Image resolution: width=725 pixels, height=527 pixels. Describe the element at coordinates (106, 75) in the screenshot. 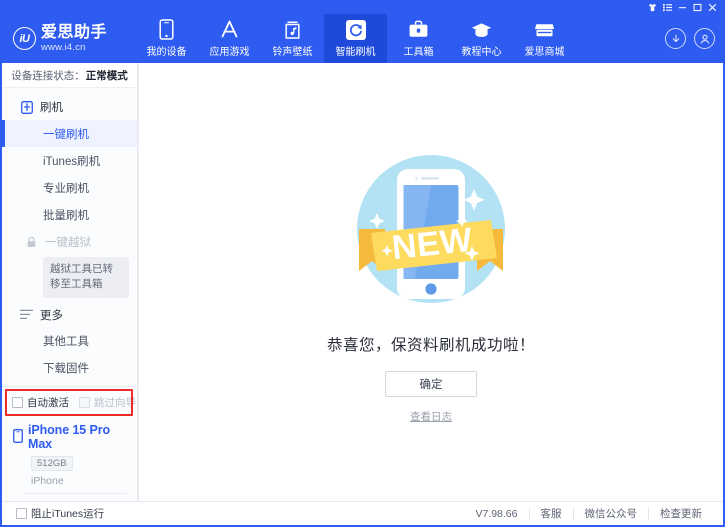

I see `device-connection-status-value: 正常模式` at that location.